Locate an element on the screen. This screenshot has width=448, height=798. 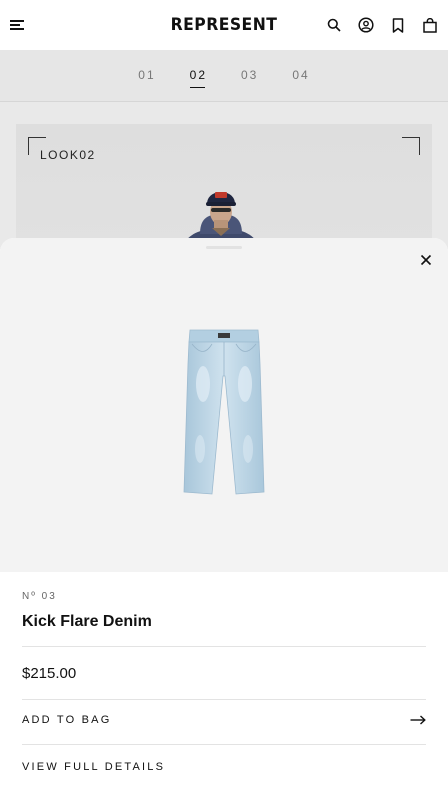
product-name: Kick Flare Denim is located at coordinates (87, 621).